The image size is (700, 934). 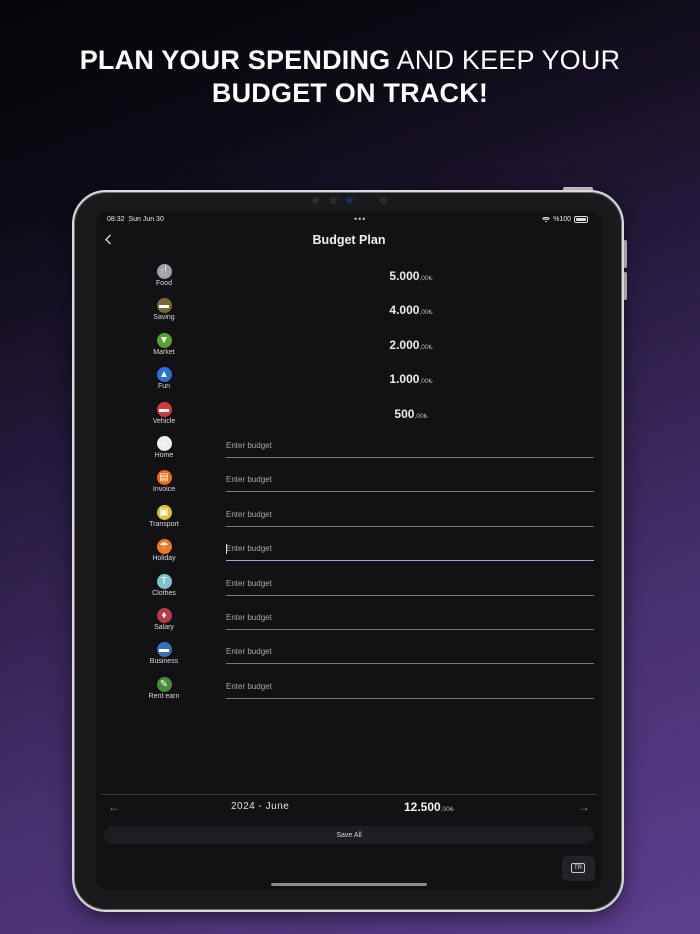 What do you see at coordinates (164, 547) in the screenshot?
I see `beach-icon: ☂` at bounding box center [164, 547].